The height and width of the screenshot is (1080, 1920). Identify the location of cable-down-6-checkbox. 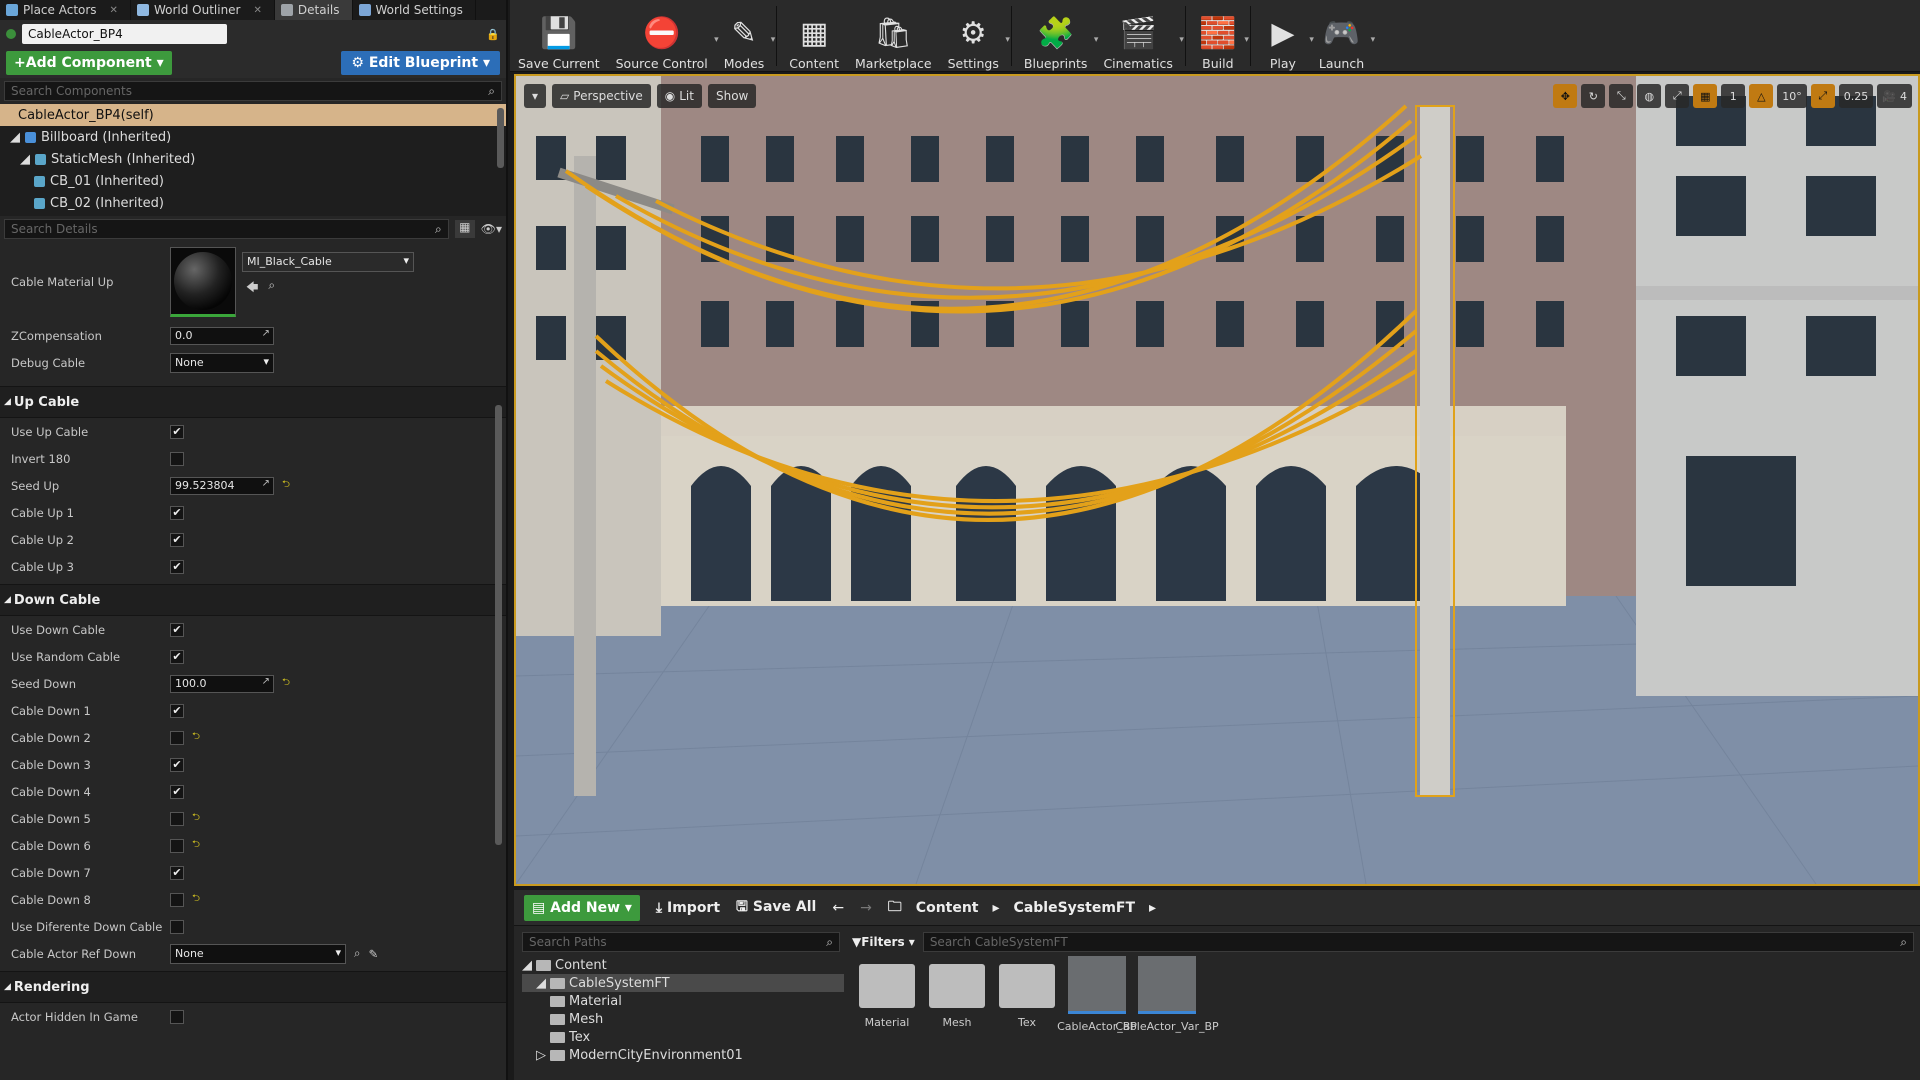
(177, 845).